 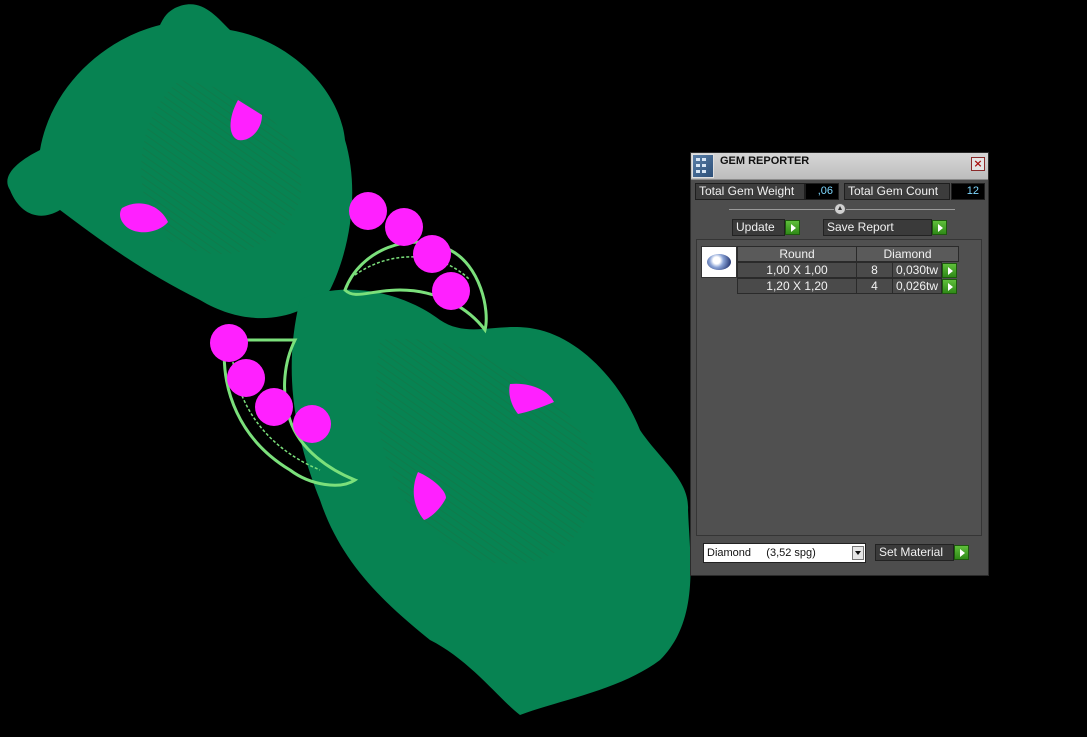 I want to click on material-dropdown: Diamond (3,52 spg), so click(x=784, y=553).